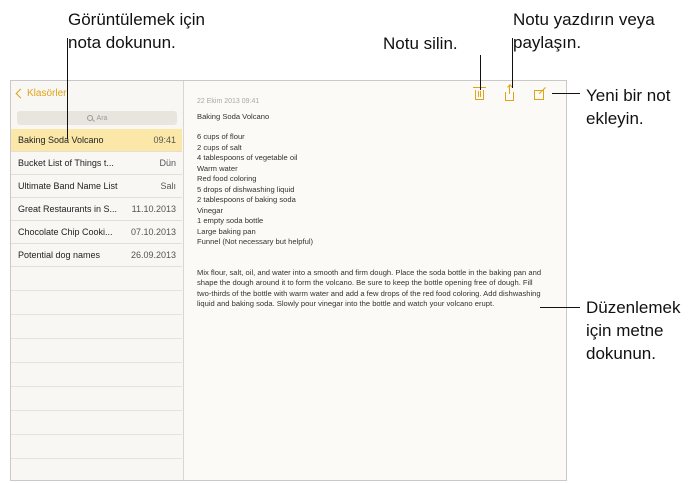 This screenshot has height=483, width=699. Describe the element at coordinates (164, 140) in the screenshot. I see `note-row-date: 09:41` at that location.